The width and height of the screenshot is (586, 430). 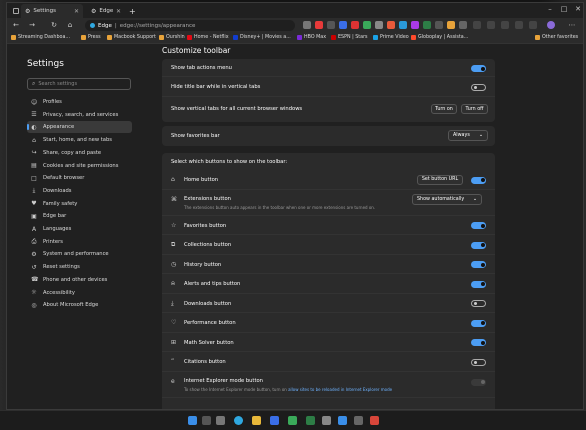 What do you see at coordinates (478, 68) in the screenshot?
I see `tab-actions-toggle` at bounding box center [478, 68].